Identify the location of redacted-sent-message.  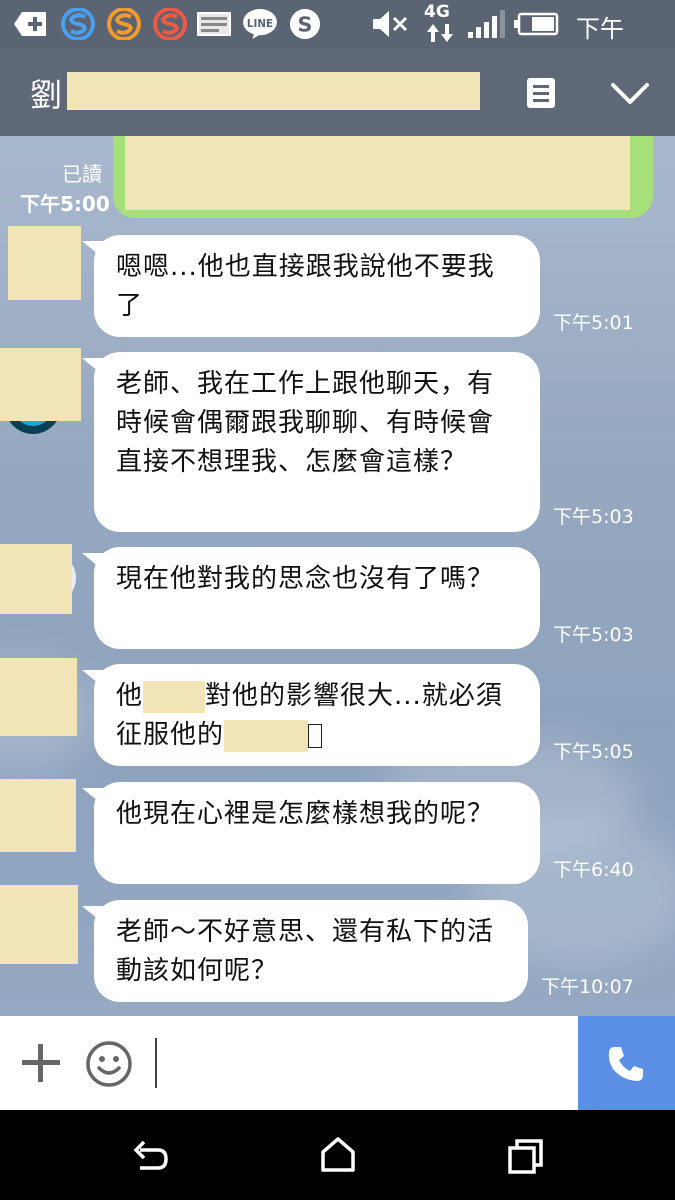
(377, 173).